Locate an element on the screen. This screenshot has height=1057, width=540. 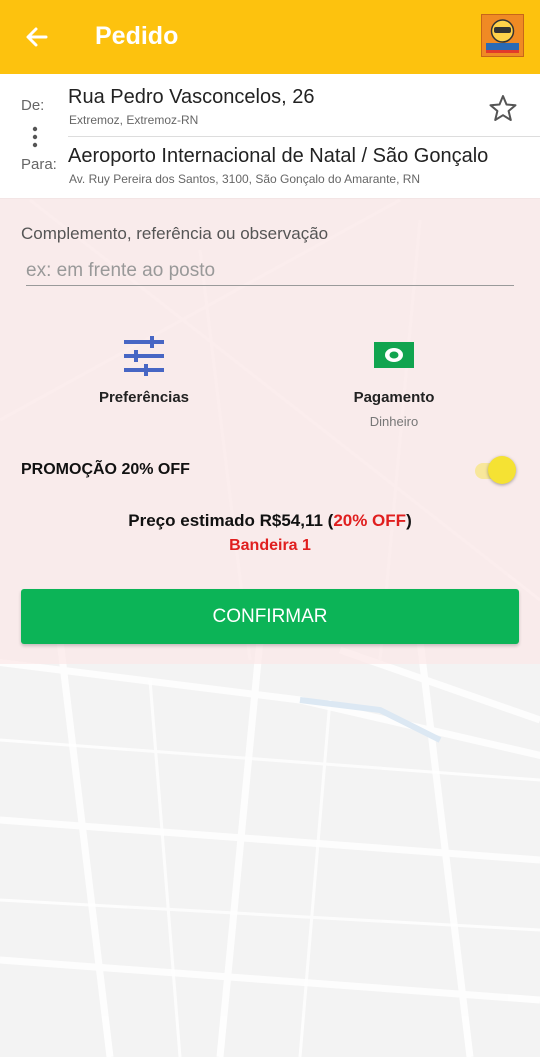
complement-label: Complemento, referência ou observação is located at coordinates (175, 233).